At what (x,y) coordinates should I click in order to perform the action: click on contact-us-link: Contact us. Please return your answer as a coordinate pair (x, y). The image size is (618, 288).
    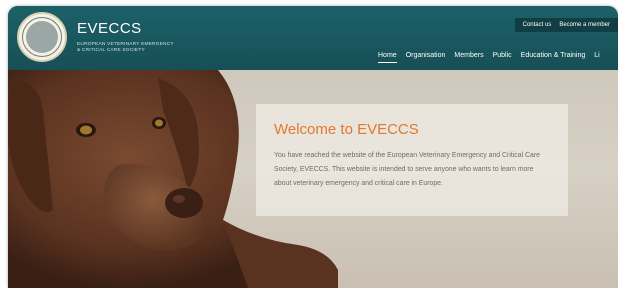
    Looking at the image, I should click on (537, 25).